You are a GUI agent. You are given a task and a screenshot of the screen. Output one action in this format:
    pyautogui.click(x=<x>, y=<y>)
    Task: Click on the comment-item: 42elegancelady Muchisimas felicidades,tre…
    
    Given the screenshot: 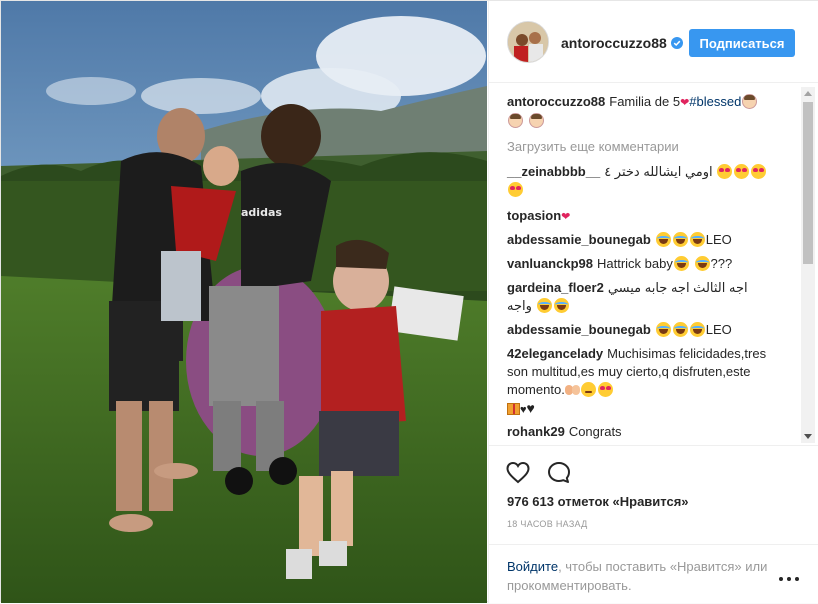 What is the action you would take?
    pyautogui.click(x=642, y=382)
    